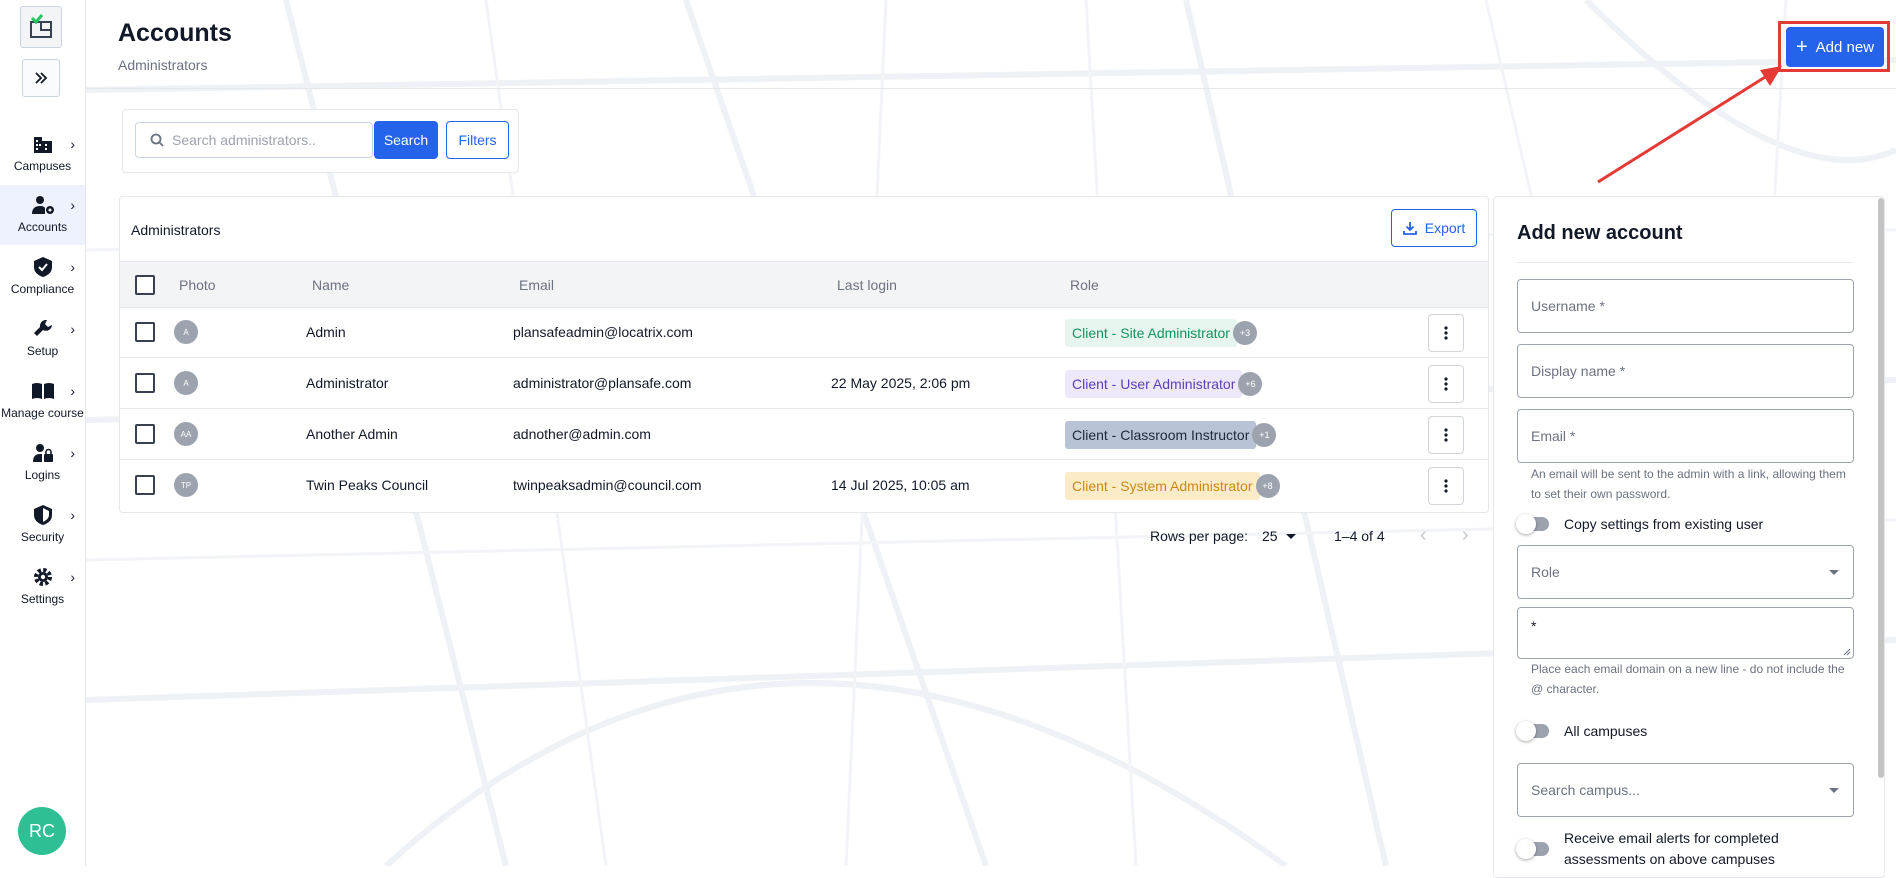 This screenshot has height=878, width=1896. Describe the element at coordinates (254, 140) in the screenshot. I see `search-input: Search administrators..` at that location.